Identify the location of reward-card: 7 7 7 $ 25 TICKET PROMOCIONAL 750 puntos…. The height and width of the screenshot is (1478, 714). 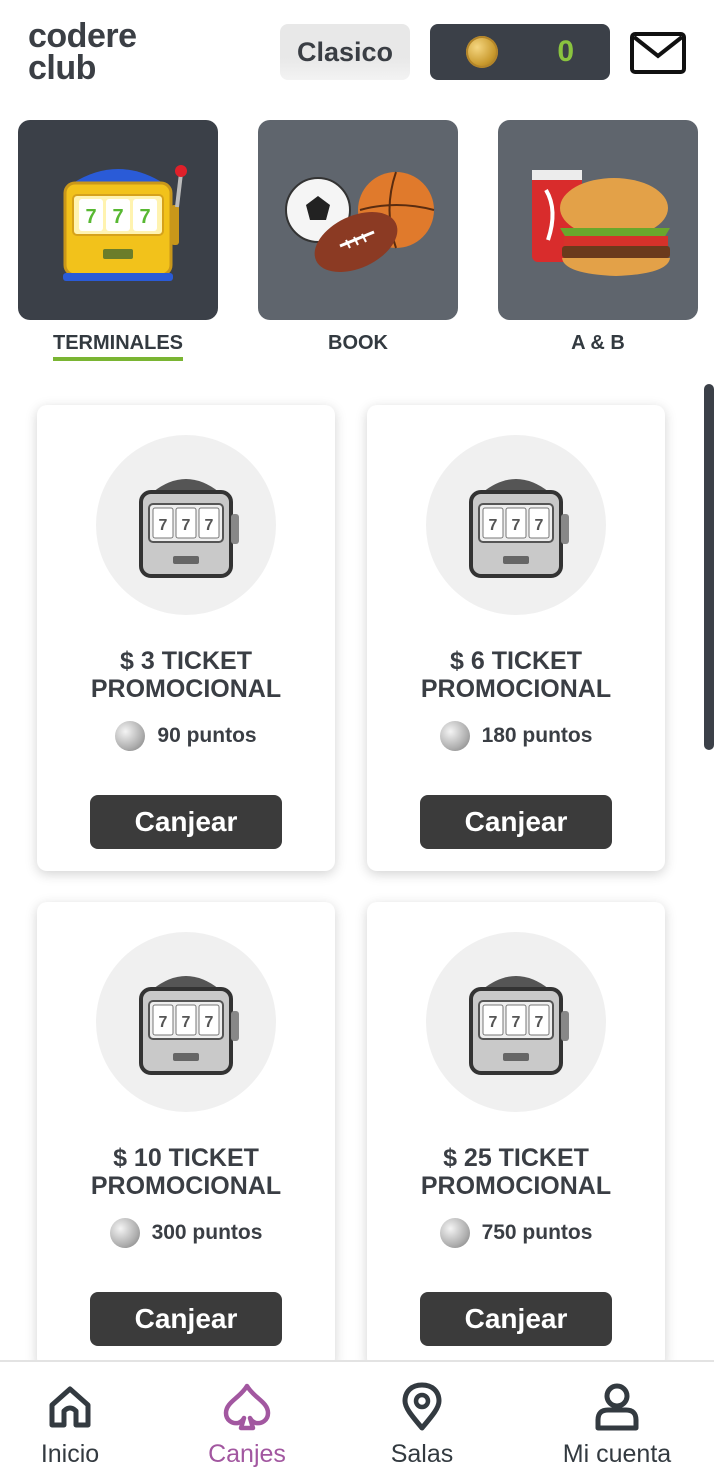
(516, 1135).